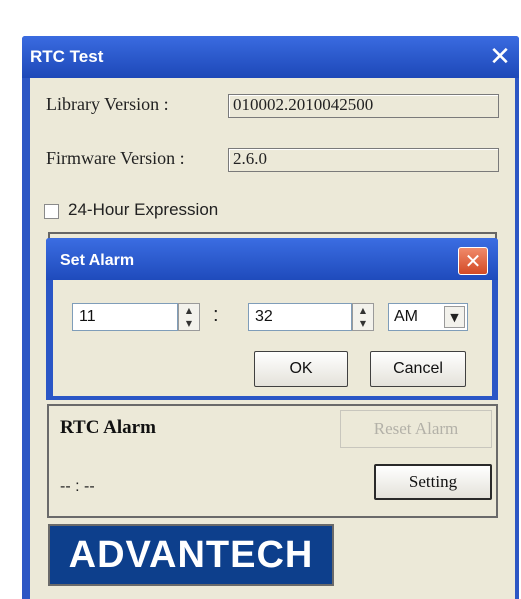 The image size is (521, 599). Describe the element at coordinates (433, 482) in the screenshot. I see `setting-button: Setting` at that location.